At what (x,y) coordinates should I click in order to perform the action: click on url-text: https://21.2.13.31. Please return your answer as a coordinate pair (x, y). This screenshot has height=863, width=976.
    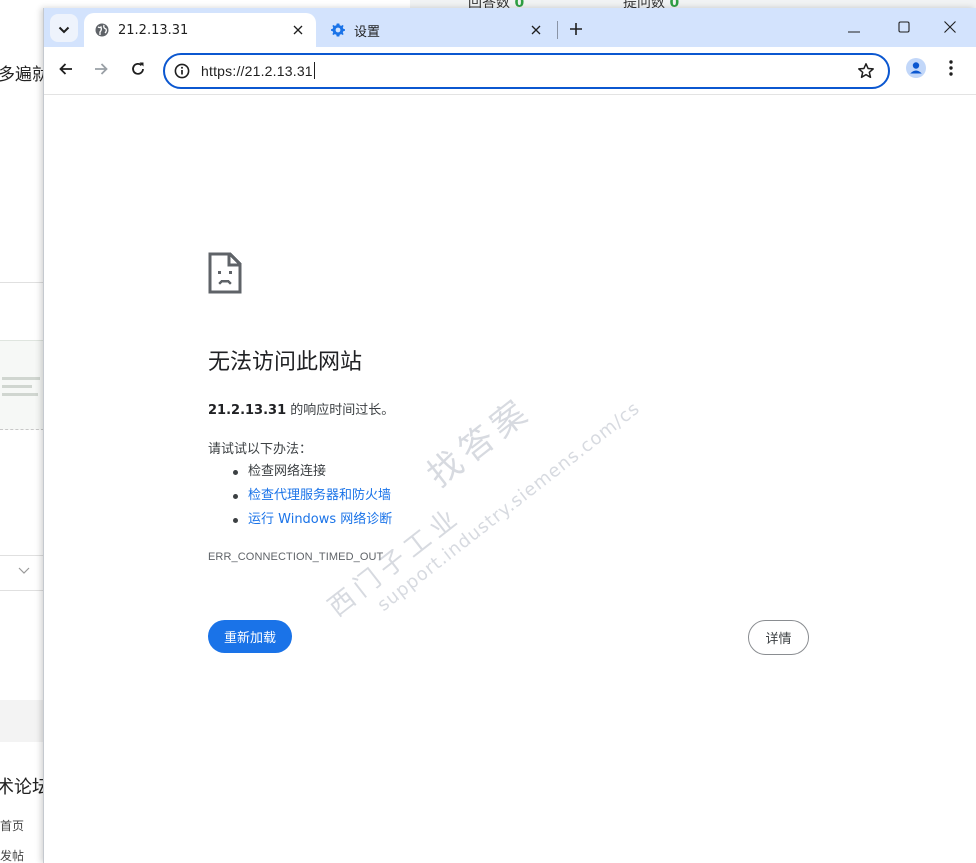
    Looking at the image, I should click on (258, 70).